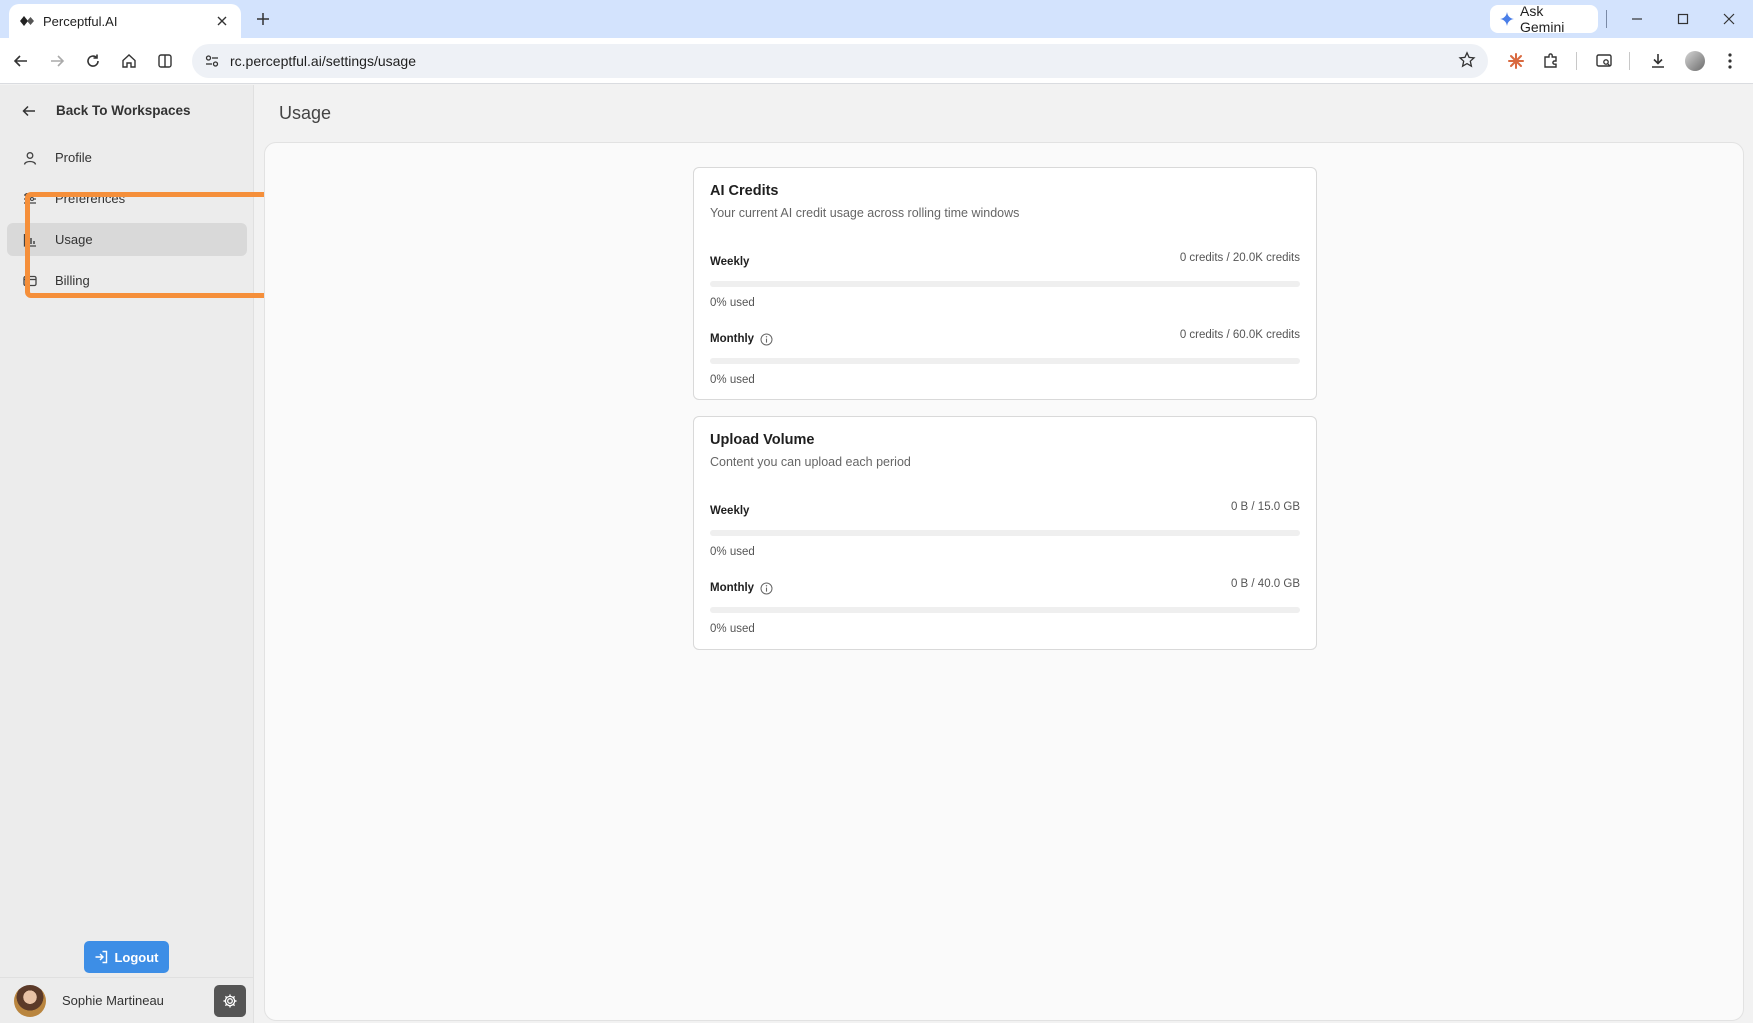  Describe the element at coordinates (744, 191) in the screenshot. I see `card-title: AI Credits` at that location.